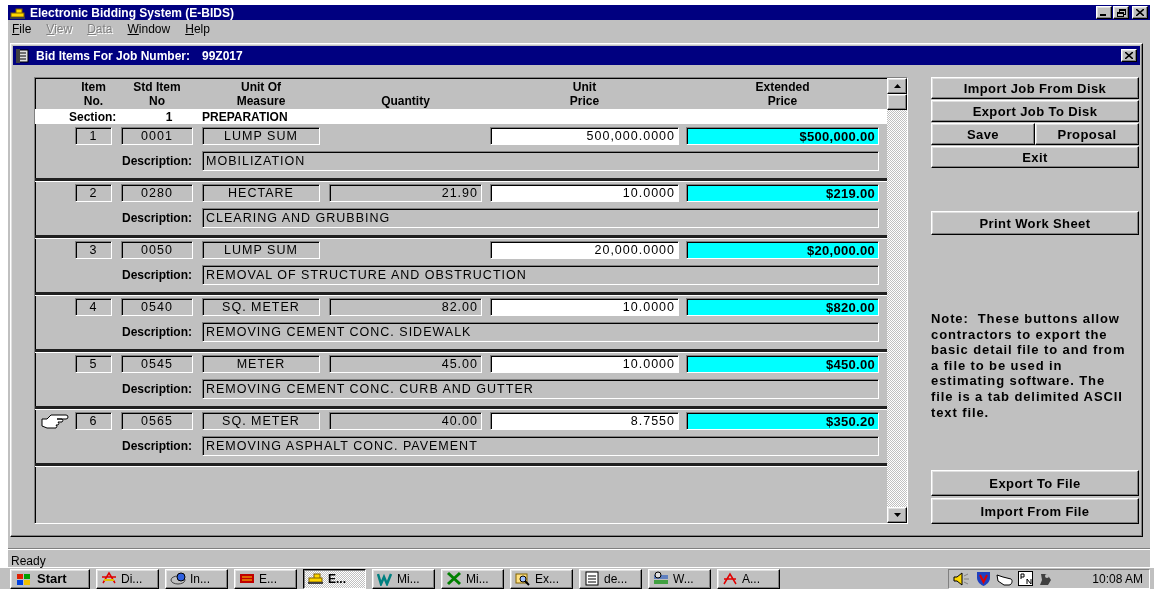 This screenshot has height=590, width=1154. Describe the element at coordinates (540, 161) in the screenshot. I see `description-field: MOBILIZATION` at that location.